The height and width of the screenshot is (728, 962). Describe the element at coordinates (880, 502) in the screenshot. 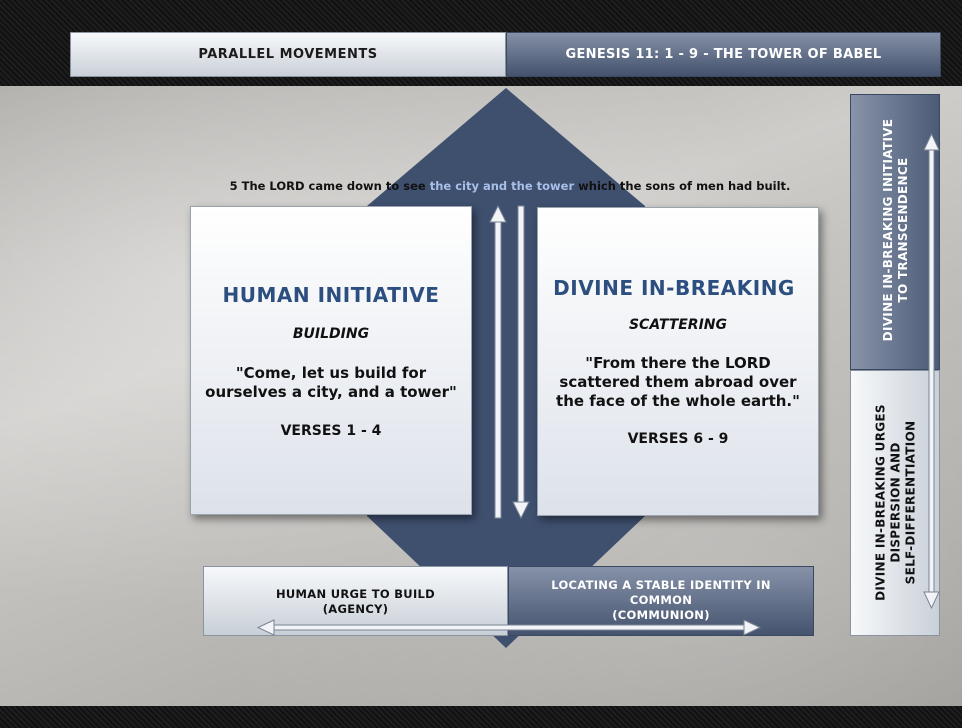

I see `dispersion-line1: DIVINE IN-BREAKING URGES` at that location.